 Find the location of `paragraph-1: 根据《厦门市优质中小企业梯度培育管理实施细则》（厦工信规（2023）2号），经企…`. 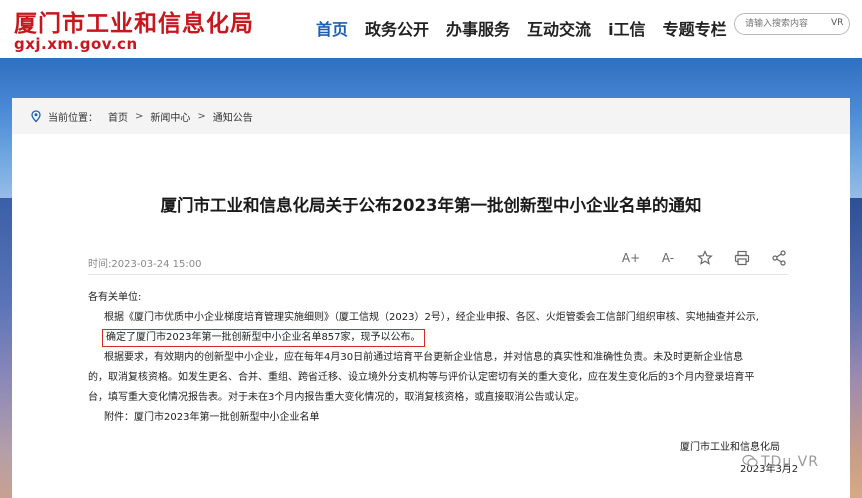

paragraph-1: 根据《厦门市优质中小企业梯度培育管理实施细则》（厦工信规（2023）2号），经企… is located at coordinates (431, 317).